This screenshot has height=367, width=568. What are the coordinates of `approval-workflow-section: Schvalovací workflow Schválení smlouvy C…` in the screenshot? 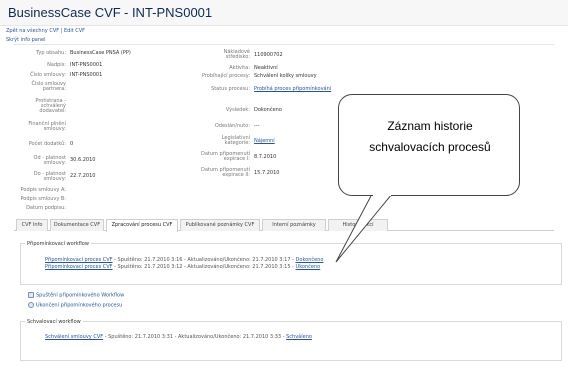 It's located at (291, 340).